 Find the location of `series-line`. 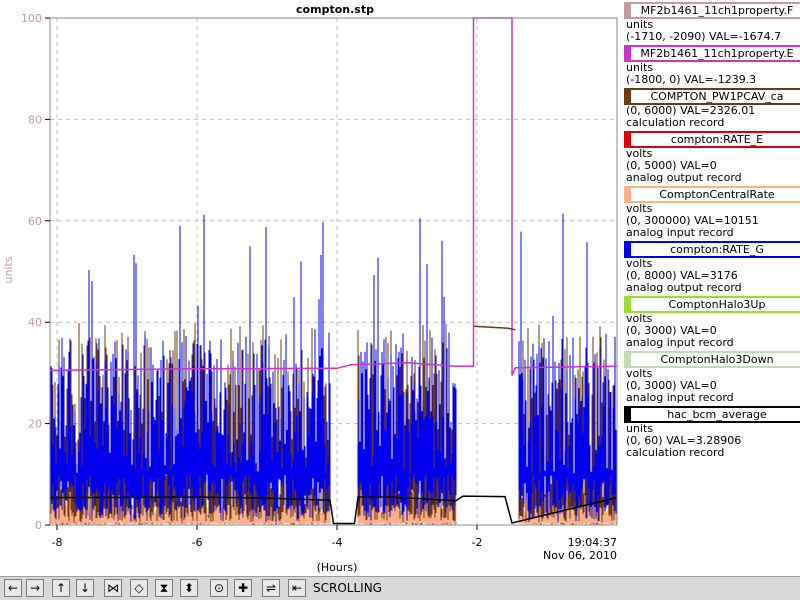

series-line is located at coordinates (494, 328).